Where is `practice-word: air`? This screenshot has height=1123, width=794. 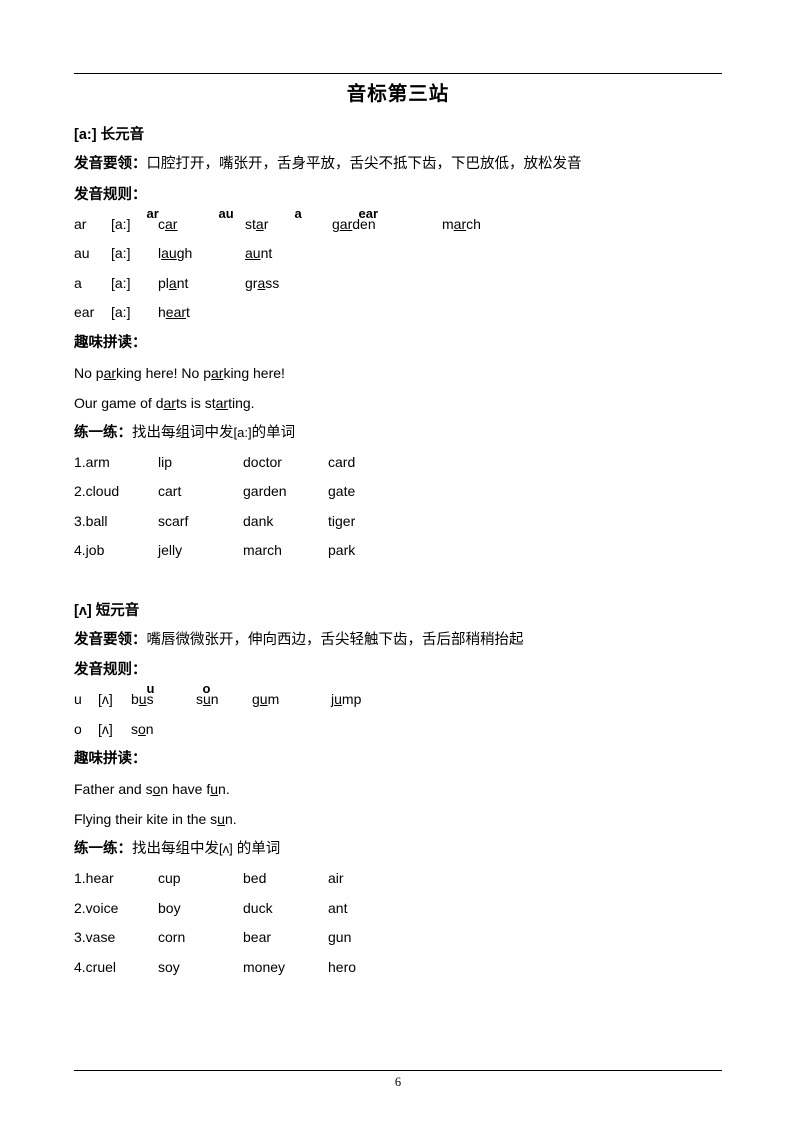
practice-word: air is located at coordinates (336, 878).